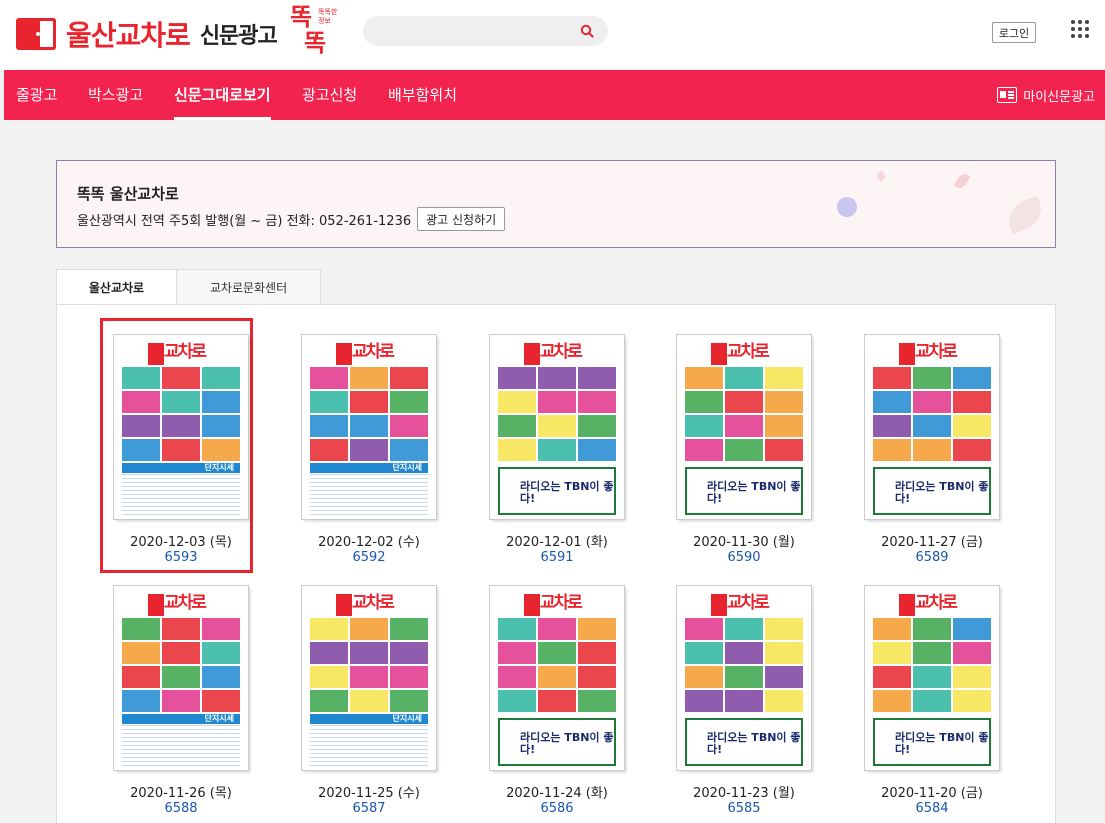  I want to click on paper-issue-number: 6585, so click(744, 808).